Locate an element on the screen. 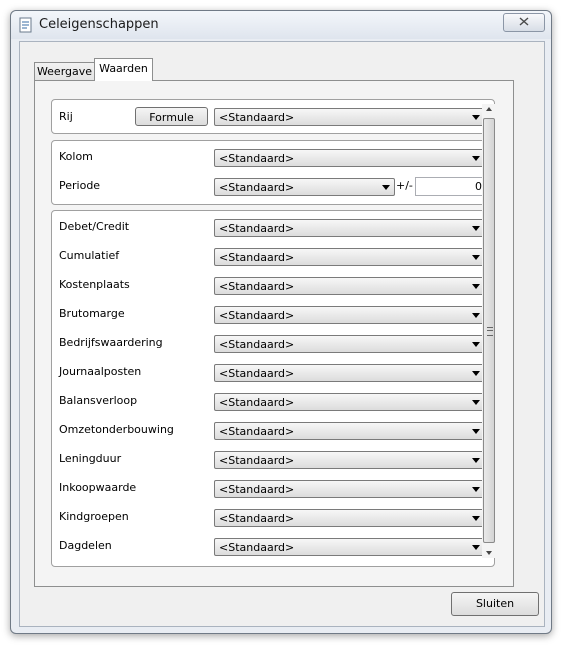 The height and width of the screenshot is (648, 566). scroll-up-icon is located at coordinates (489, 109).